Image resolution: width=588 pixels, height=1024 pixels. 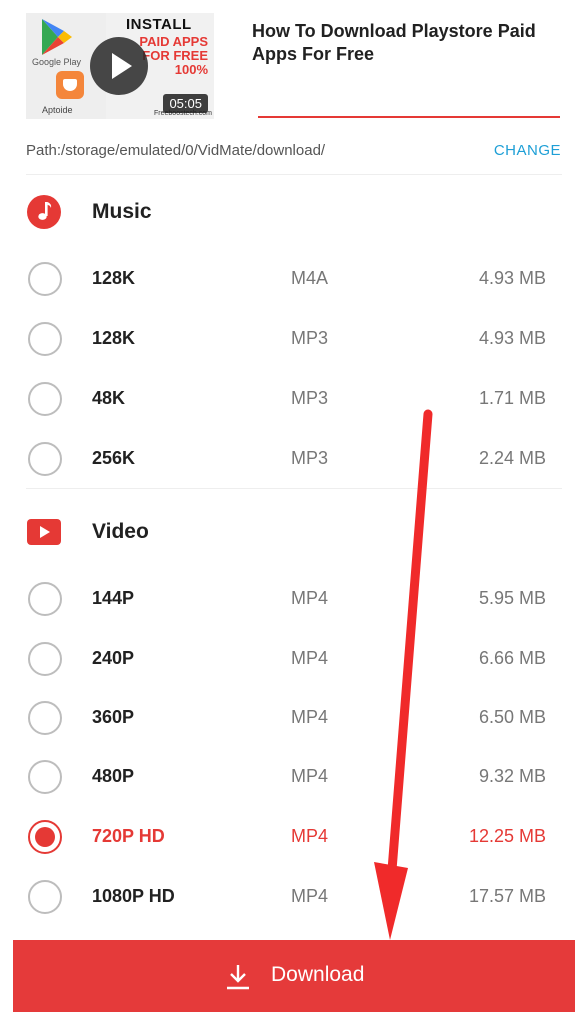 What do you see at coordinates (113, 598) in the screenshot?
I see `quality-label: 144P` at bounding box center [113, 598].